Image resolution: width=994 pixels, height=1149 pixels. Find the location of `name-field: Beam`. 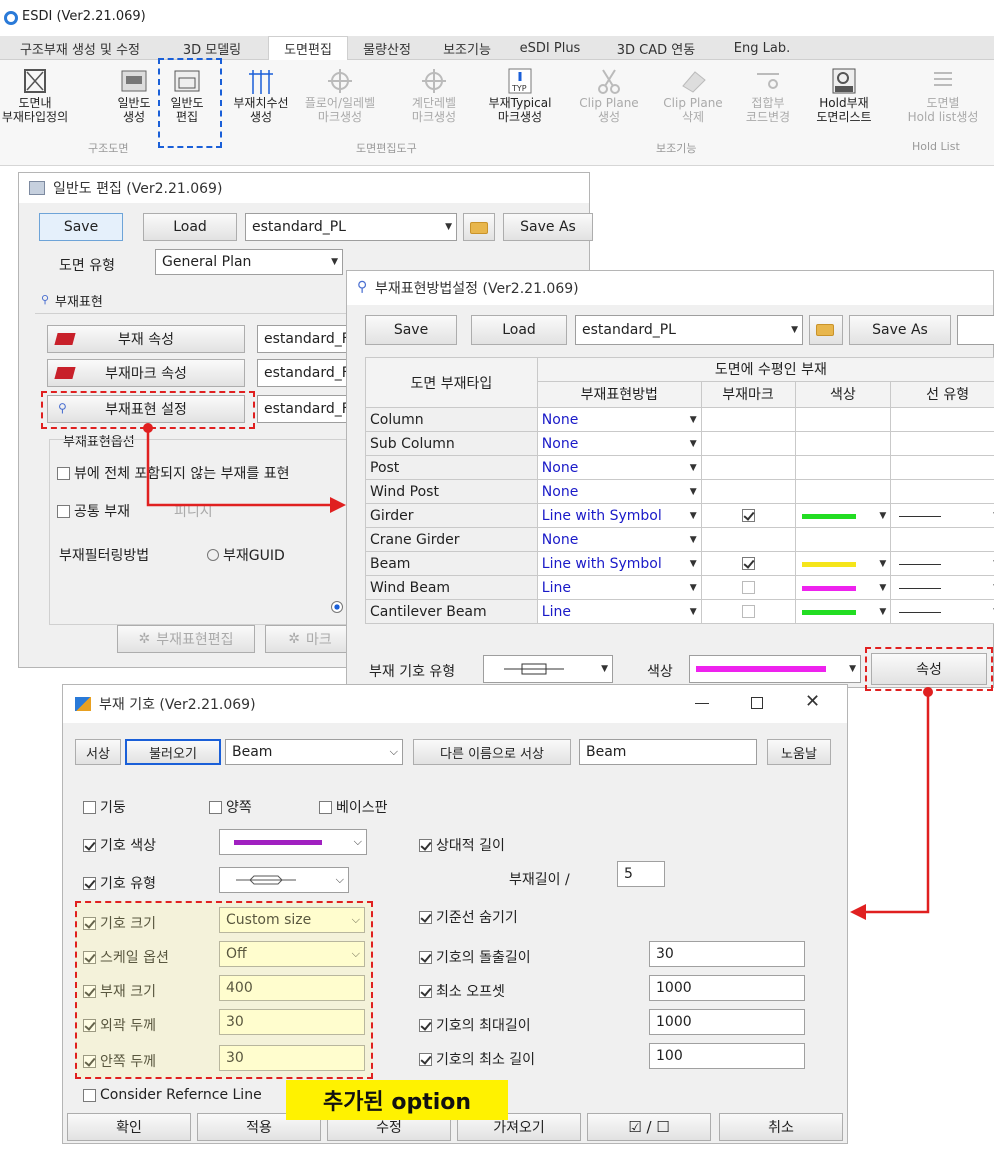

name-field: Beam is located at coordinates (668, 752).